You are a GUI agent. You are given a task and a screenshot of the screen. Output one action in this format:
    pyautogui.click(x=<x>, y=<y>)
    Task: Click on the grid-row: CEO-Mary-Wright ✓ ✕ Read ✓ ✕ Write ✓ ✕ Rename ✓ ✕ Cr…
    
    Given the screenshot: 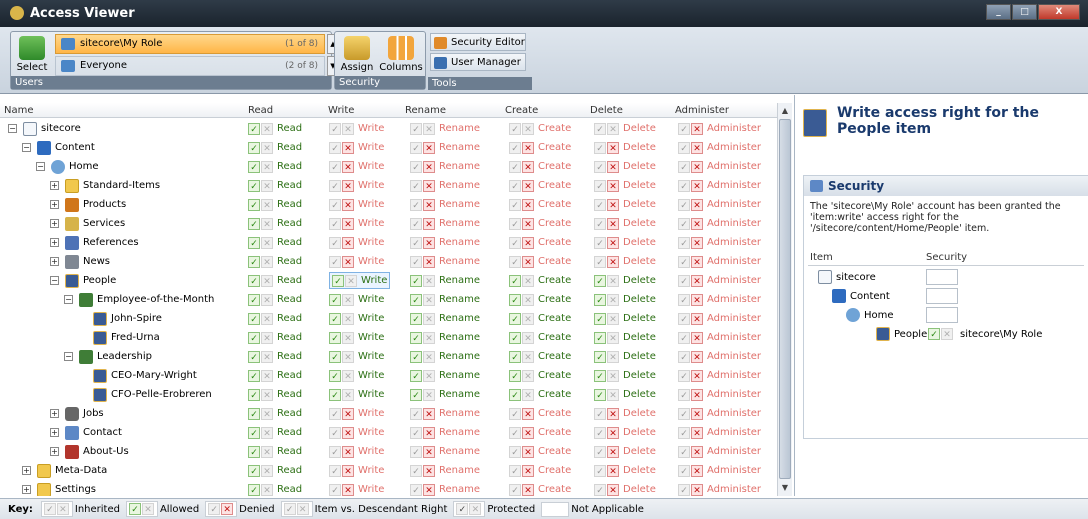 What is the action you would take?
    pyautogui.click(x=388, y=375)
    